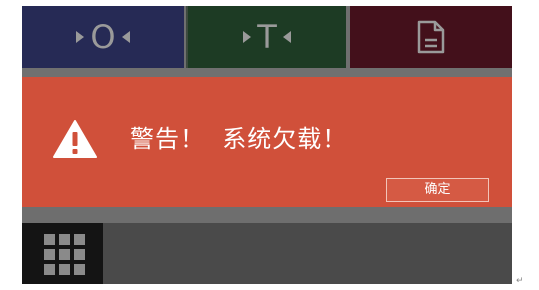 This screenshot has width=539, height=290. What do you see at coordinates (75, 139) in the screenshot?
I see `warning-icon` at bounding box center [75, 139].